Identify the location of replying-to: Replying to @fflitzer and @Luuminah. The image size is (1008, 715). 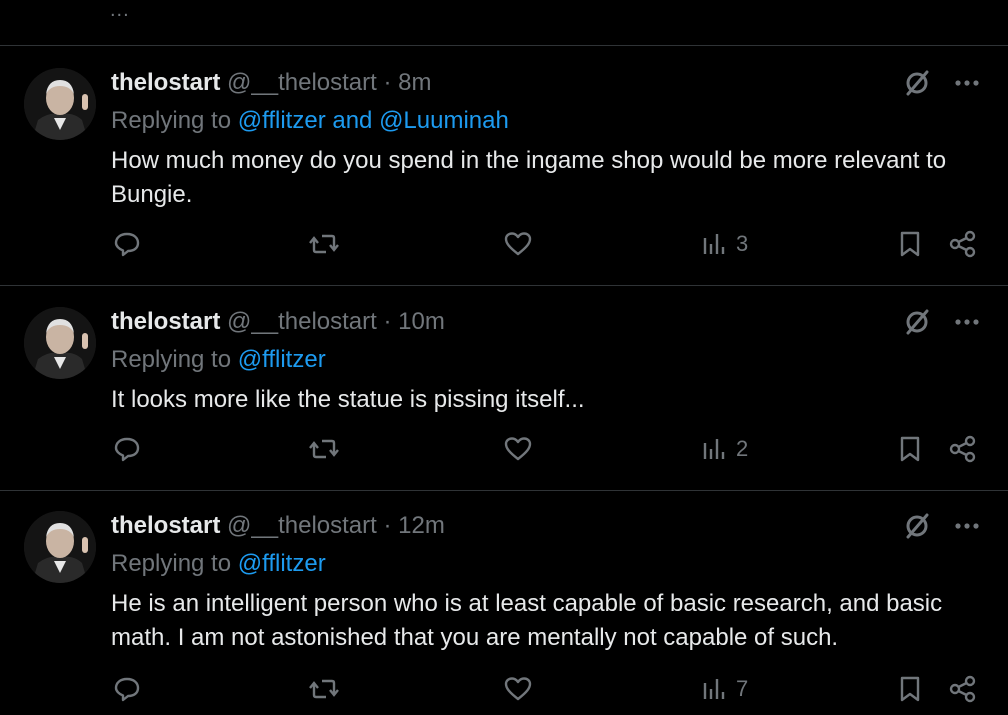
(310, 121).